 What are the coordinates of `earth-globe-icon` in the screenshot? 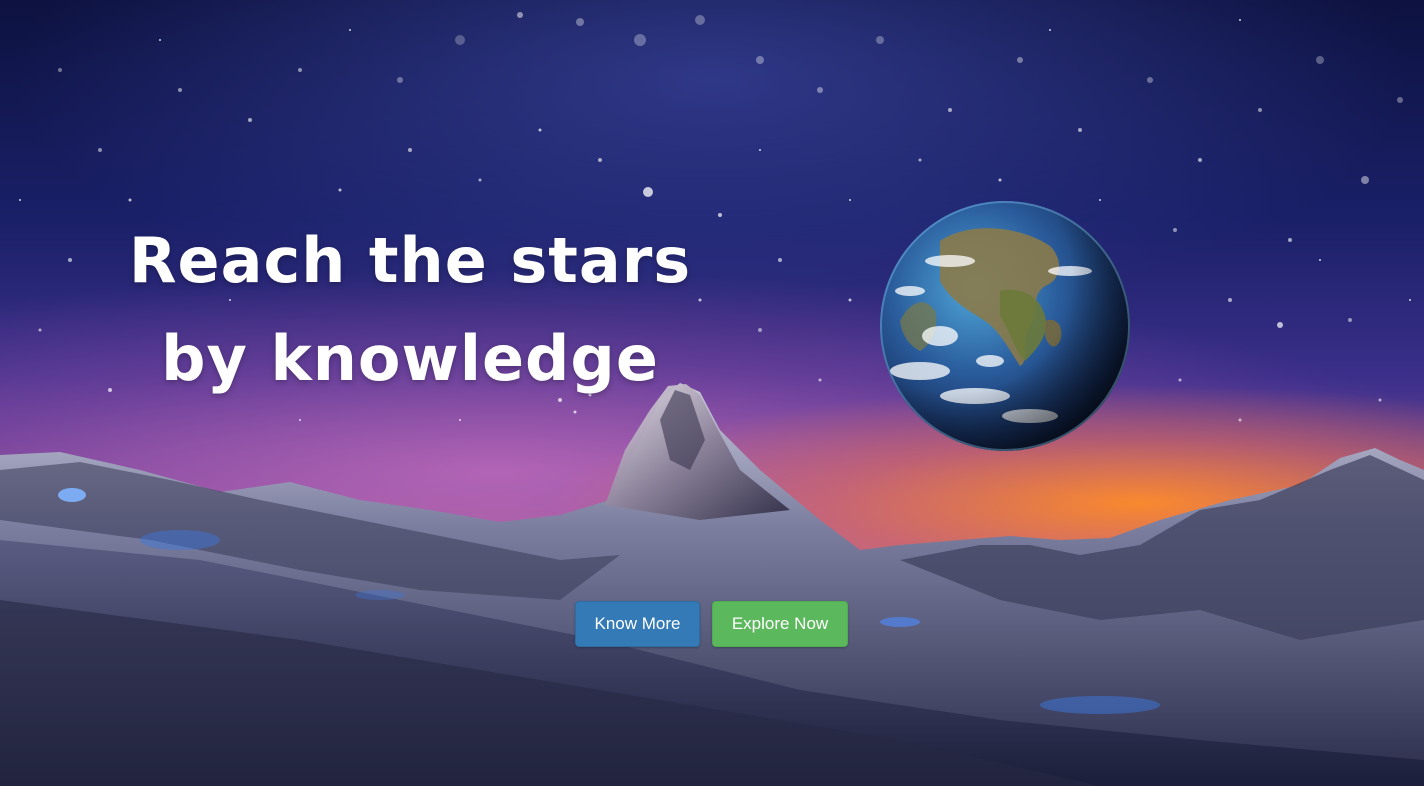 It's located at (1005, 326).